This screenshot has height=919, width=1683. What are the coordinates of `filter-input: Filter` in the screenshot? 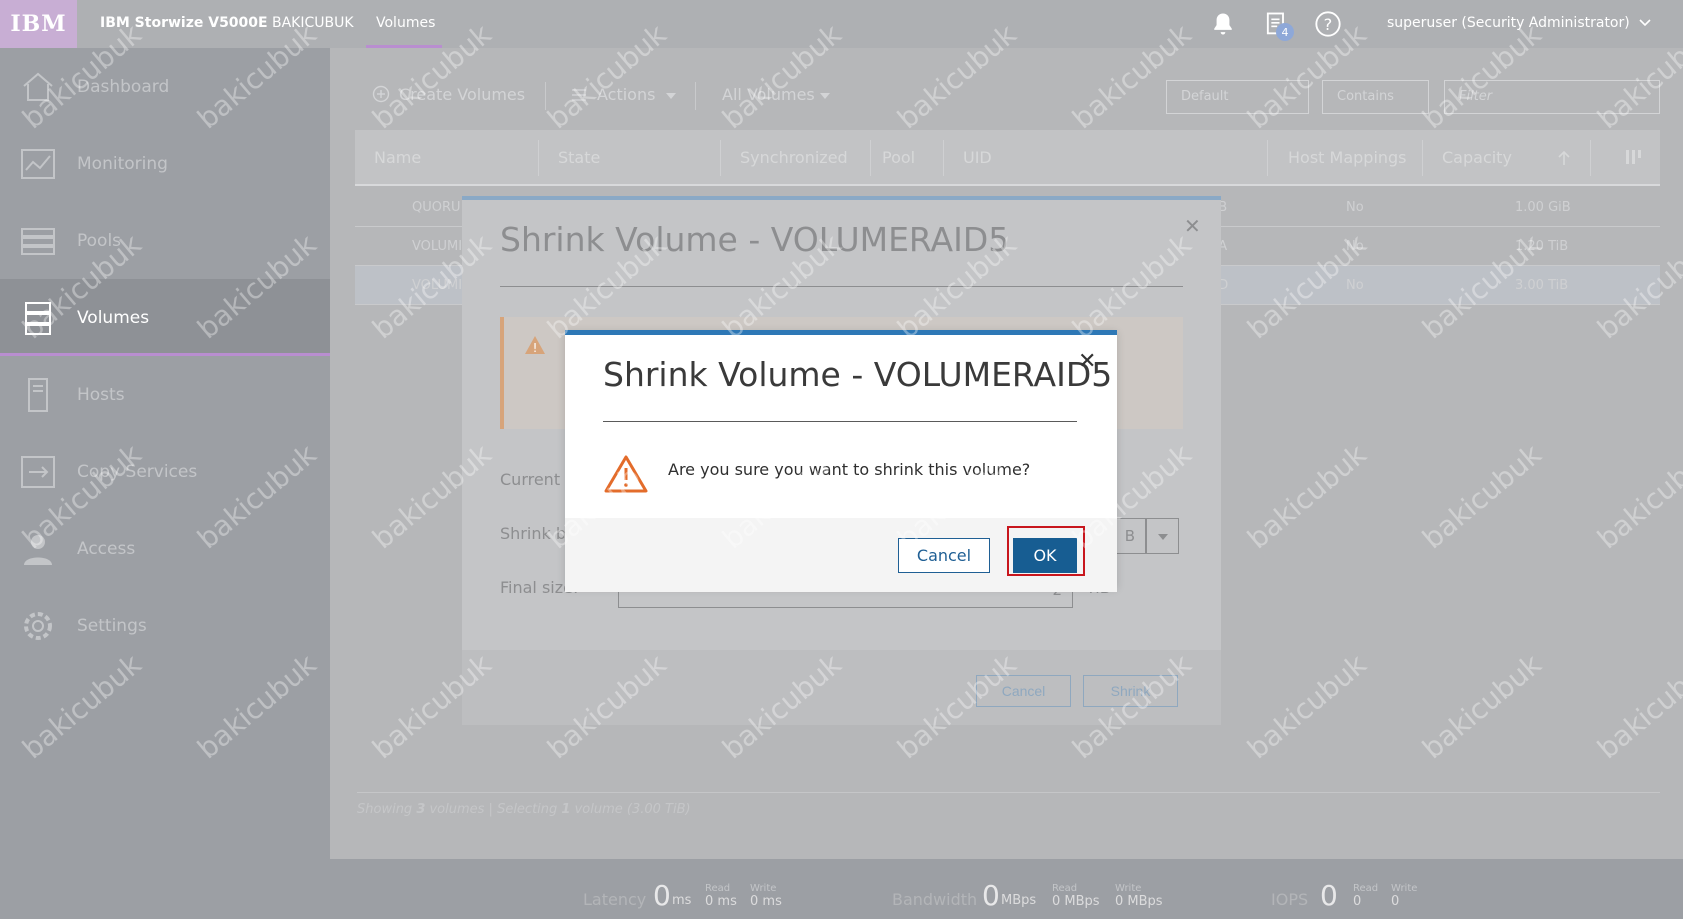 It's located at (1552, 97).